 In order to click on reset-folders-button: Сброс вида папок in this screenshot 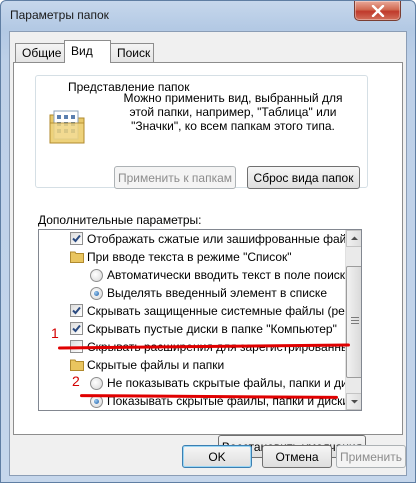, I will do `click(303, 177)`.